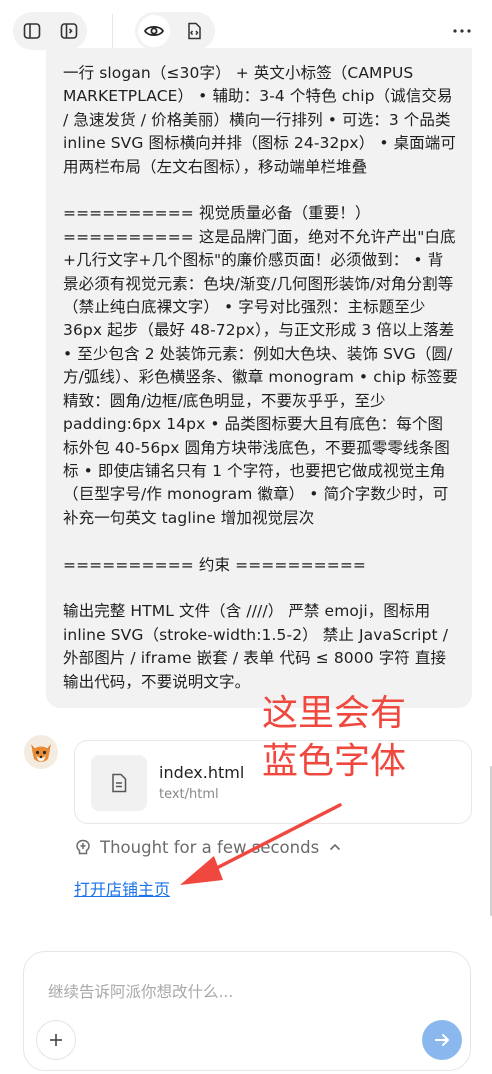 This screenshot has height=1074, width=492. What do you see at coordinates (41, 752) in the screenshot?
I see `fox-avatar-icon` at bounding box center [41, 752].